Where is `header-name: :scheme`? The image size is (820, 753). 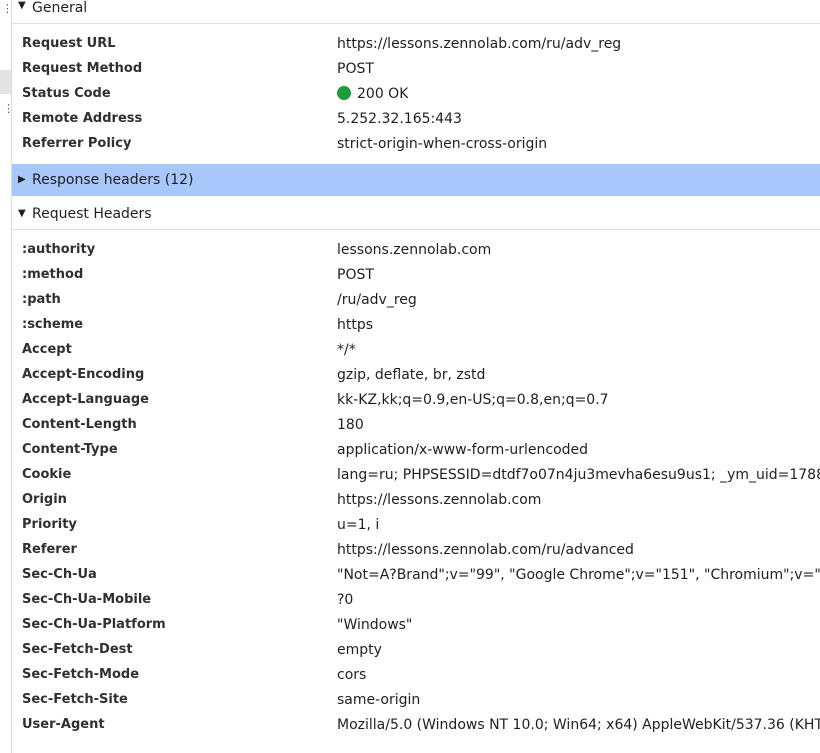
header-name: :scheme is located at coordinates (53, 324).